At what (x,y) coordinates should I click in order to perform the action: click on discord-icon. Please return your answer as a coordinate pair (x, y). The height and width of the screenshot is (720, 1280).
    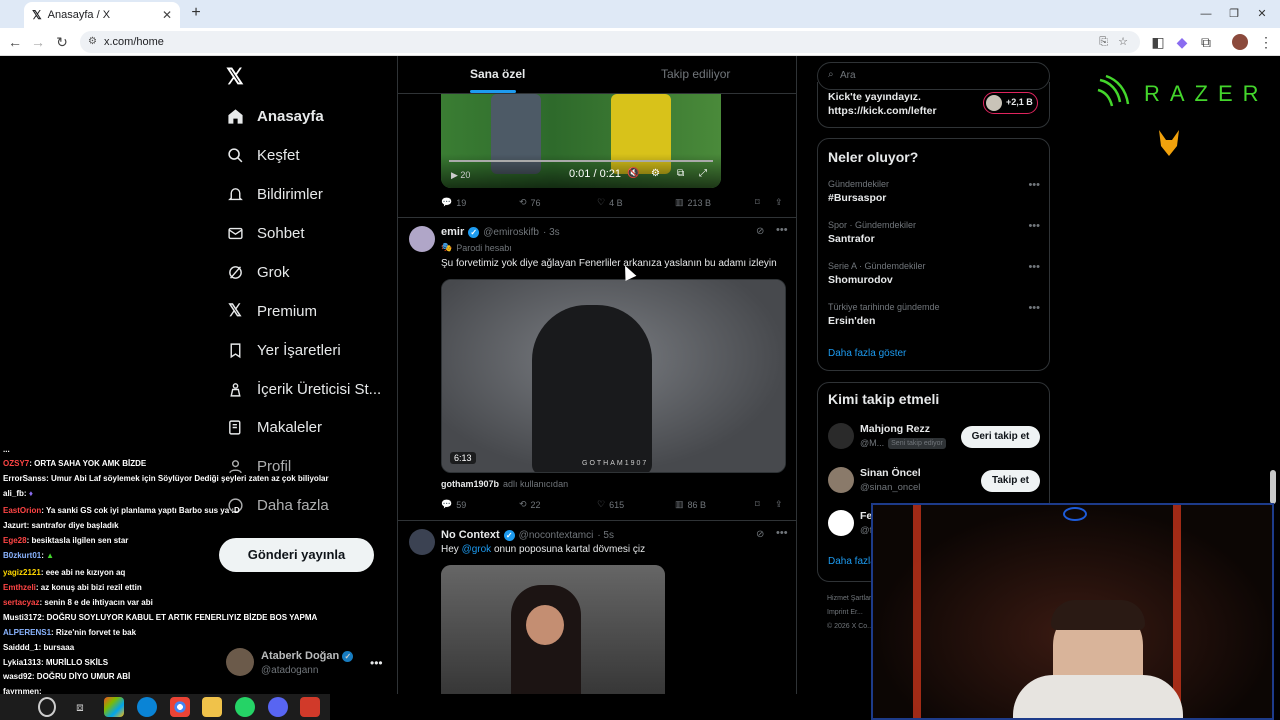
    Looking at the image, I should click on (278, 707).